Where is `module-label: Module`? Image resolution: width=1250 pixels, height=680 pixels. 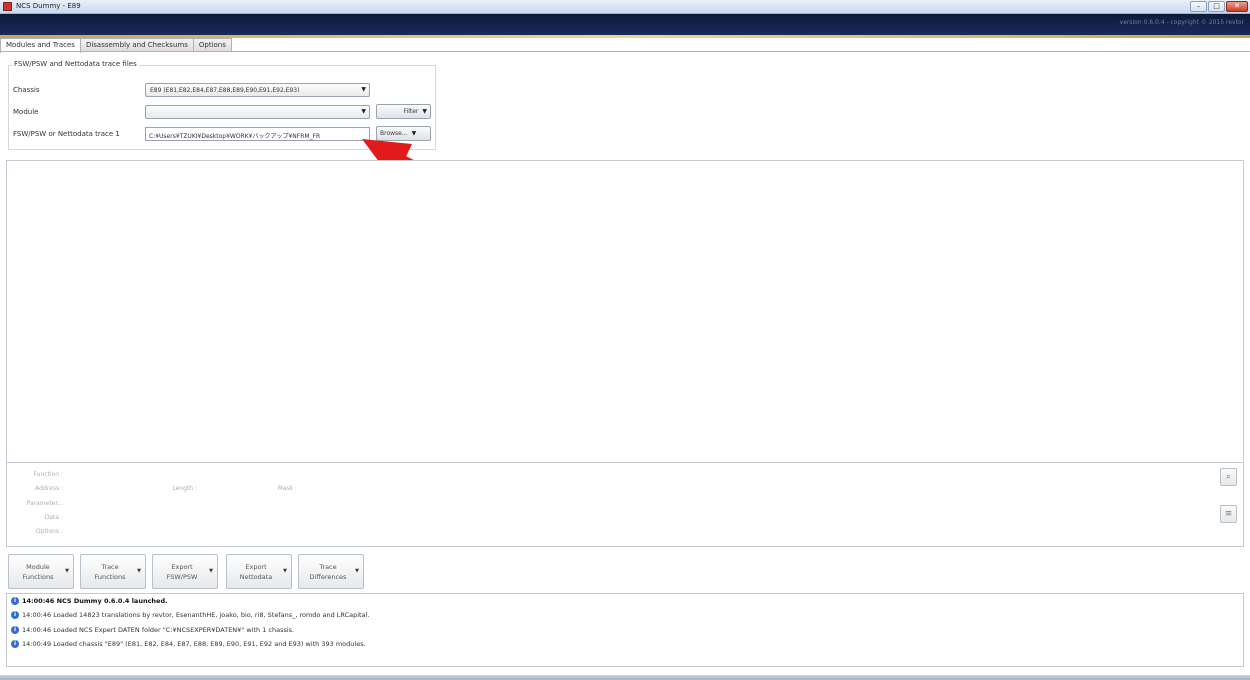 module-label: Module is located at coordinates (26, 112).